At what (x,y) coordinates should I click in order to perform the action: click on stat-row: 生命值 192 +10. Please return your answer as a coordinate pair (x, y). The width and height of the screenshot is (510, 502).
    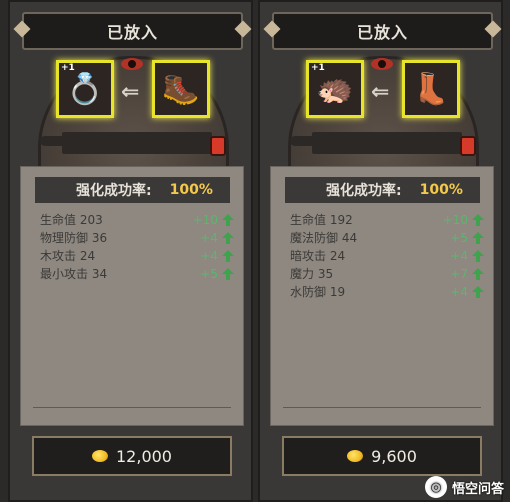
    Looking at the image, I should click on (388, 220).